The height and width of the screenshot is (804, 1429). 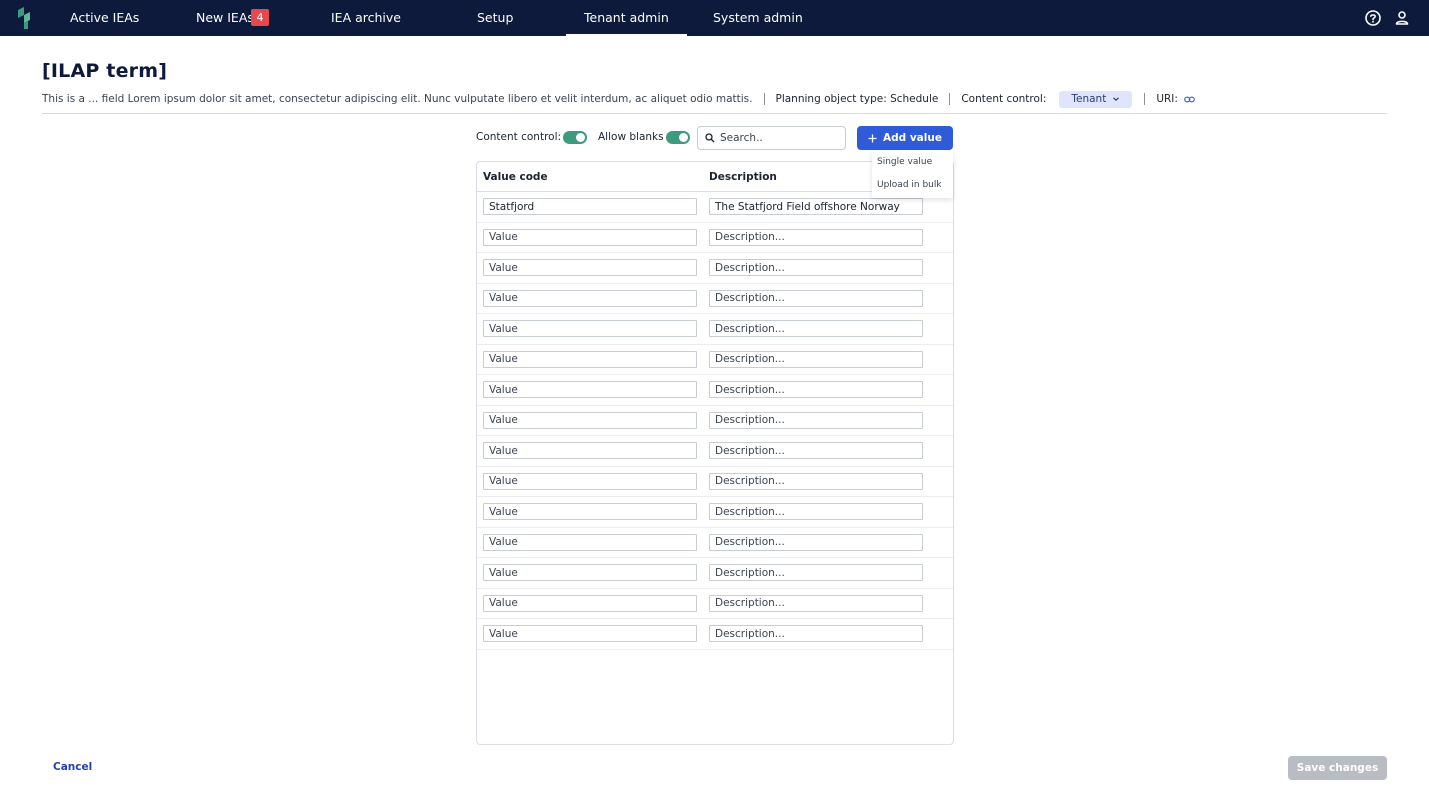 What do you see at coordinates (912, 162) in the screenshot?
I see `menu-item-single-value: Single value` at bounding box center [912, 162].